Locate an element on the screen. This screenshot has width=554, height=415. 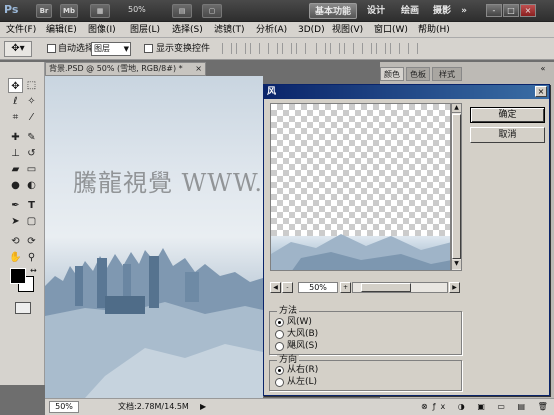
arrange-documents-icon: ▤ is located at coordinates (182, 11).